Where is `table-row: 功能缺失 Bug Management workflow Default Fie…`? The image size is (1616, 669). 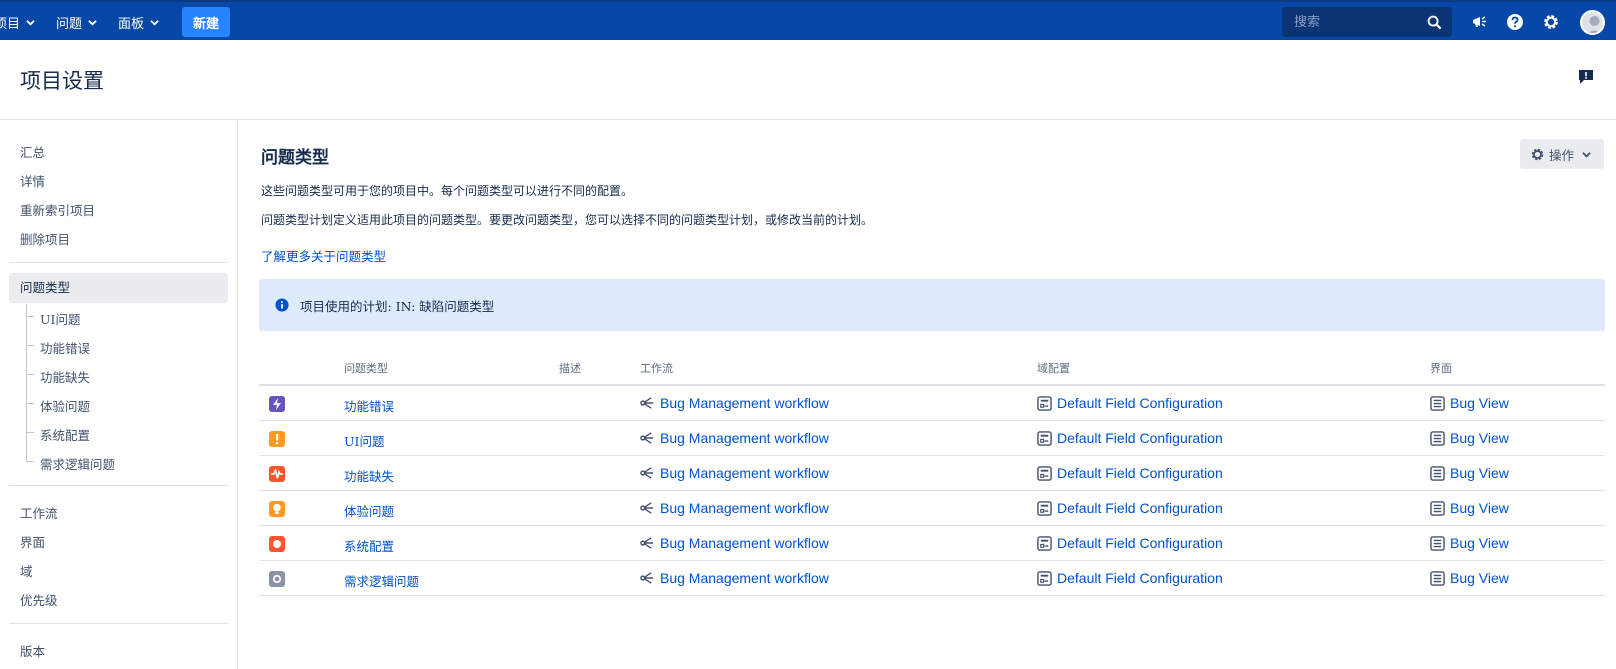 table-row: 功能缺失 Bug Management workflow Default Fie… is located at coordinates (932, 473).